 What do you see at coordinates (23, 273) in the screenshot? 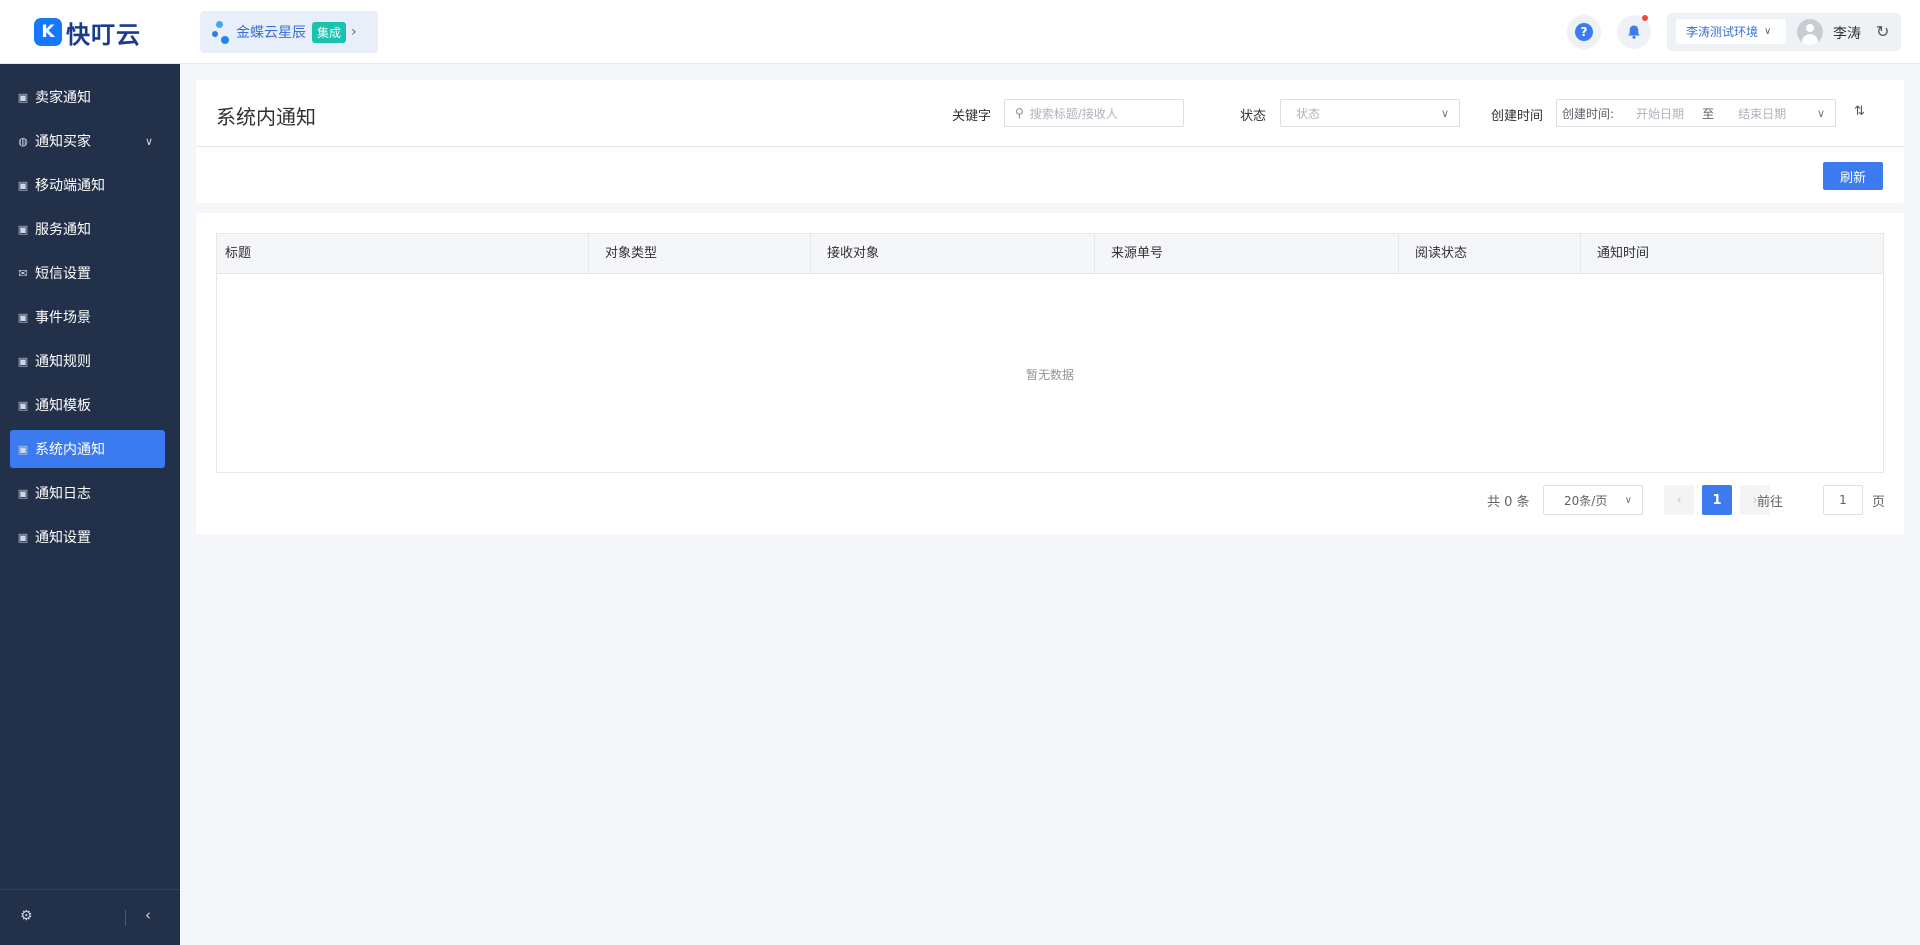
I see `mail-icon: ✉` at bounding box center [23, 273].